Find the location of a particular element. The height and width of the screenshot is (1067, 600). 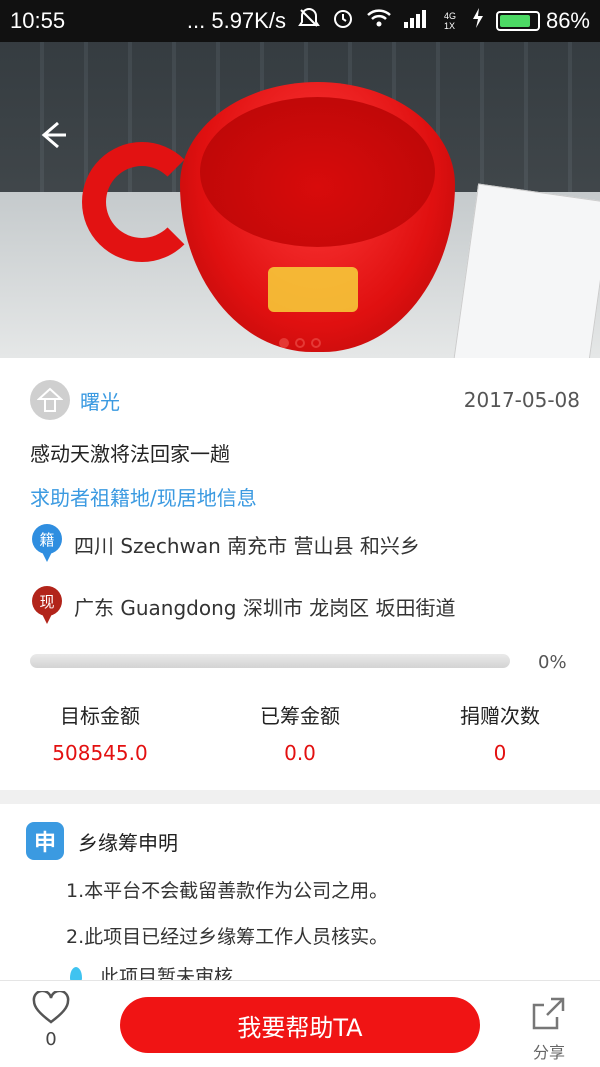

stat-label: 已筹金额 is located at coordinates (300, 716).